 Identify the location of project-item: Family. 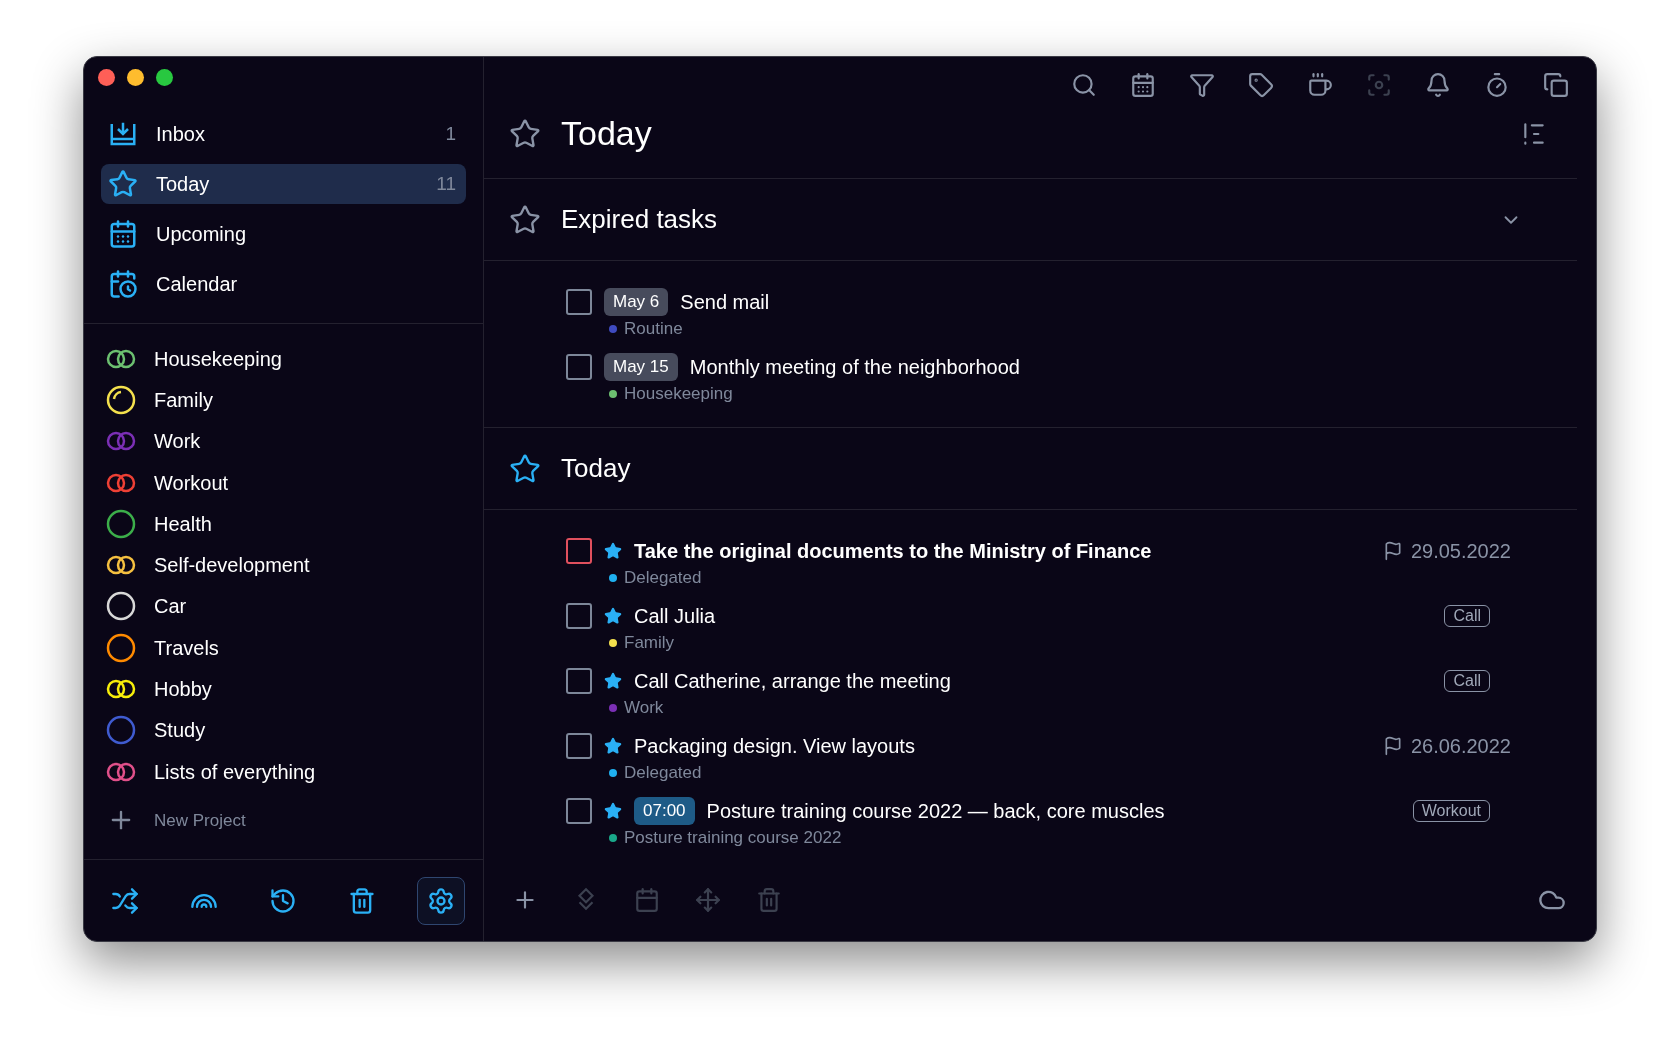
(283, 400).